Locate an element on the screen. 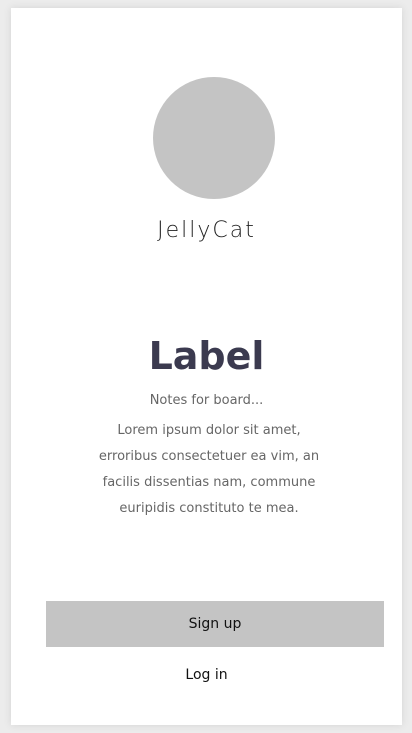 The height and width of the screenshot is (733, 412). sign-up-button: Sign up is located at coordinates (215, 624).